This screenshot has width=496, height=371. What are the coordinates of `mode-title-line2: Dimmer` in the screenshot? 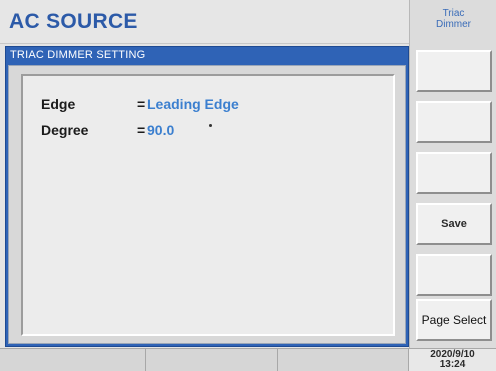 It's located at (453, 24).